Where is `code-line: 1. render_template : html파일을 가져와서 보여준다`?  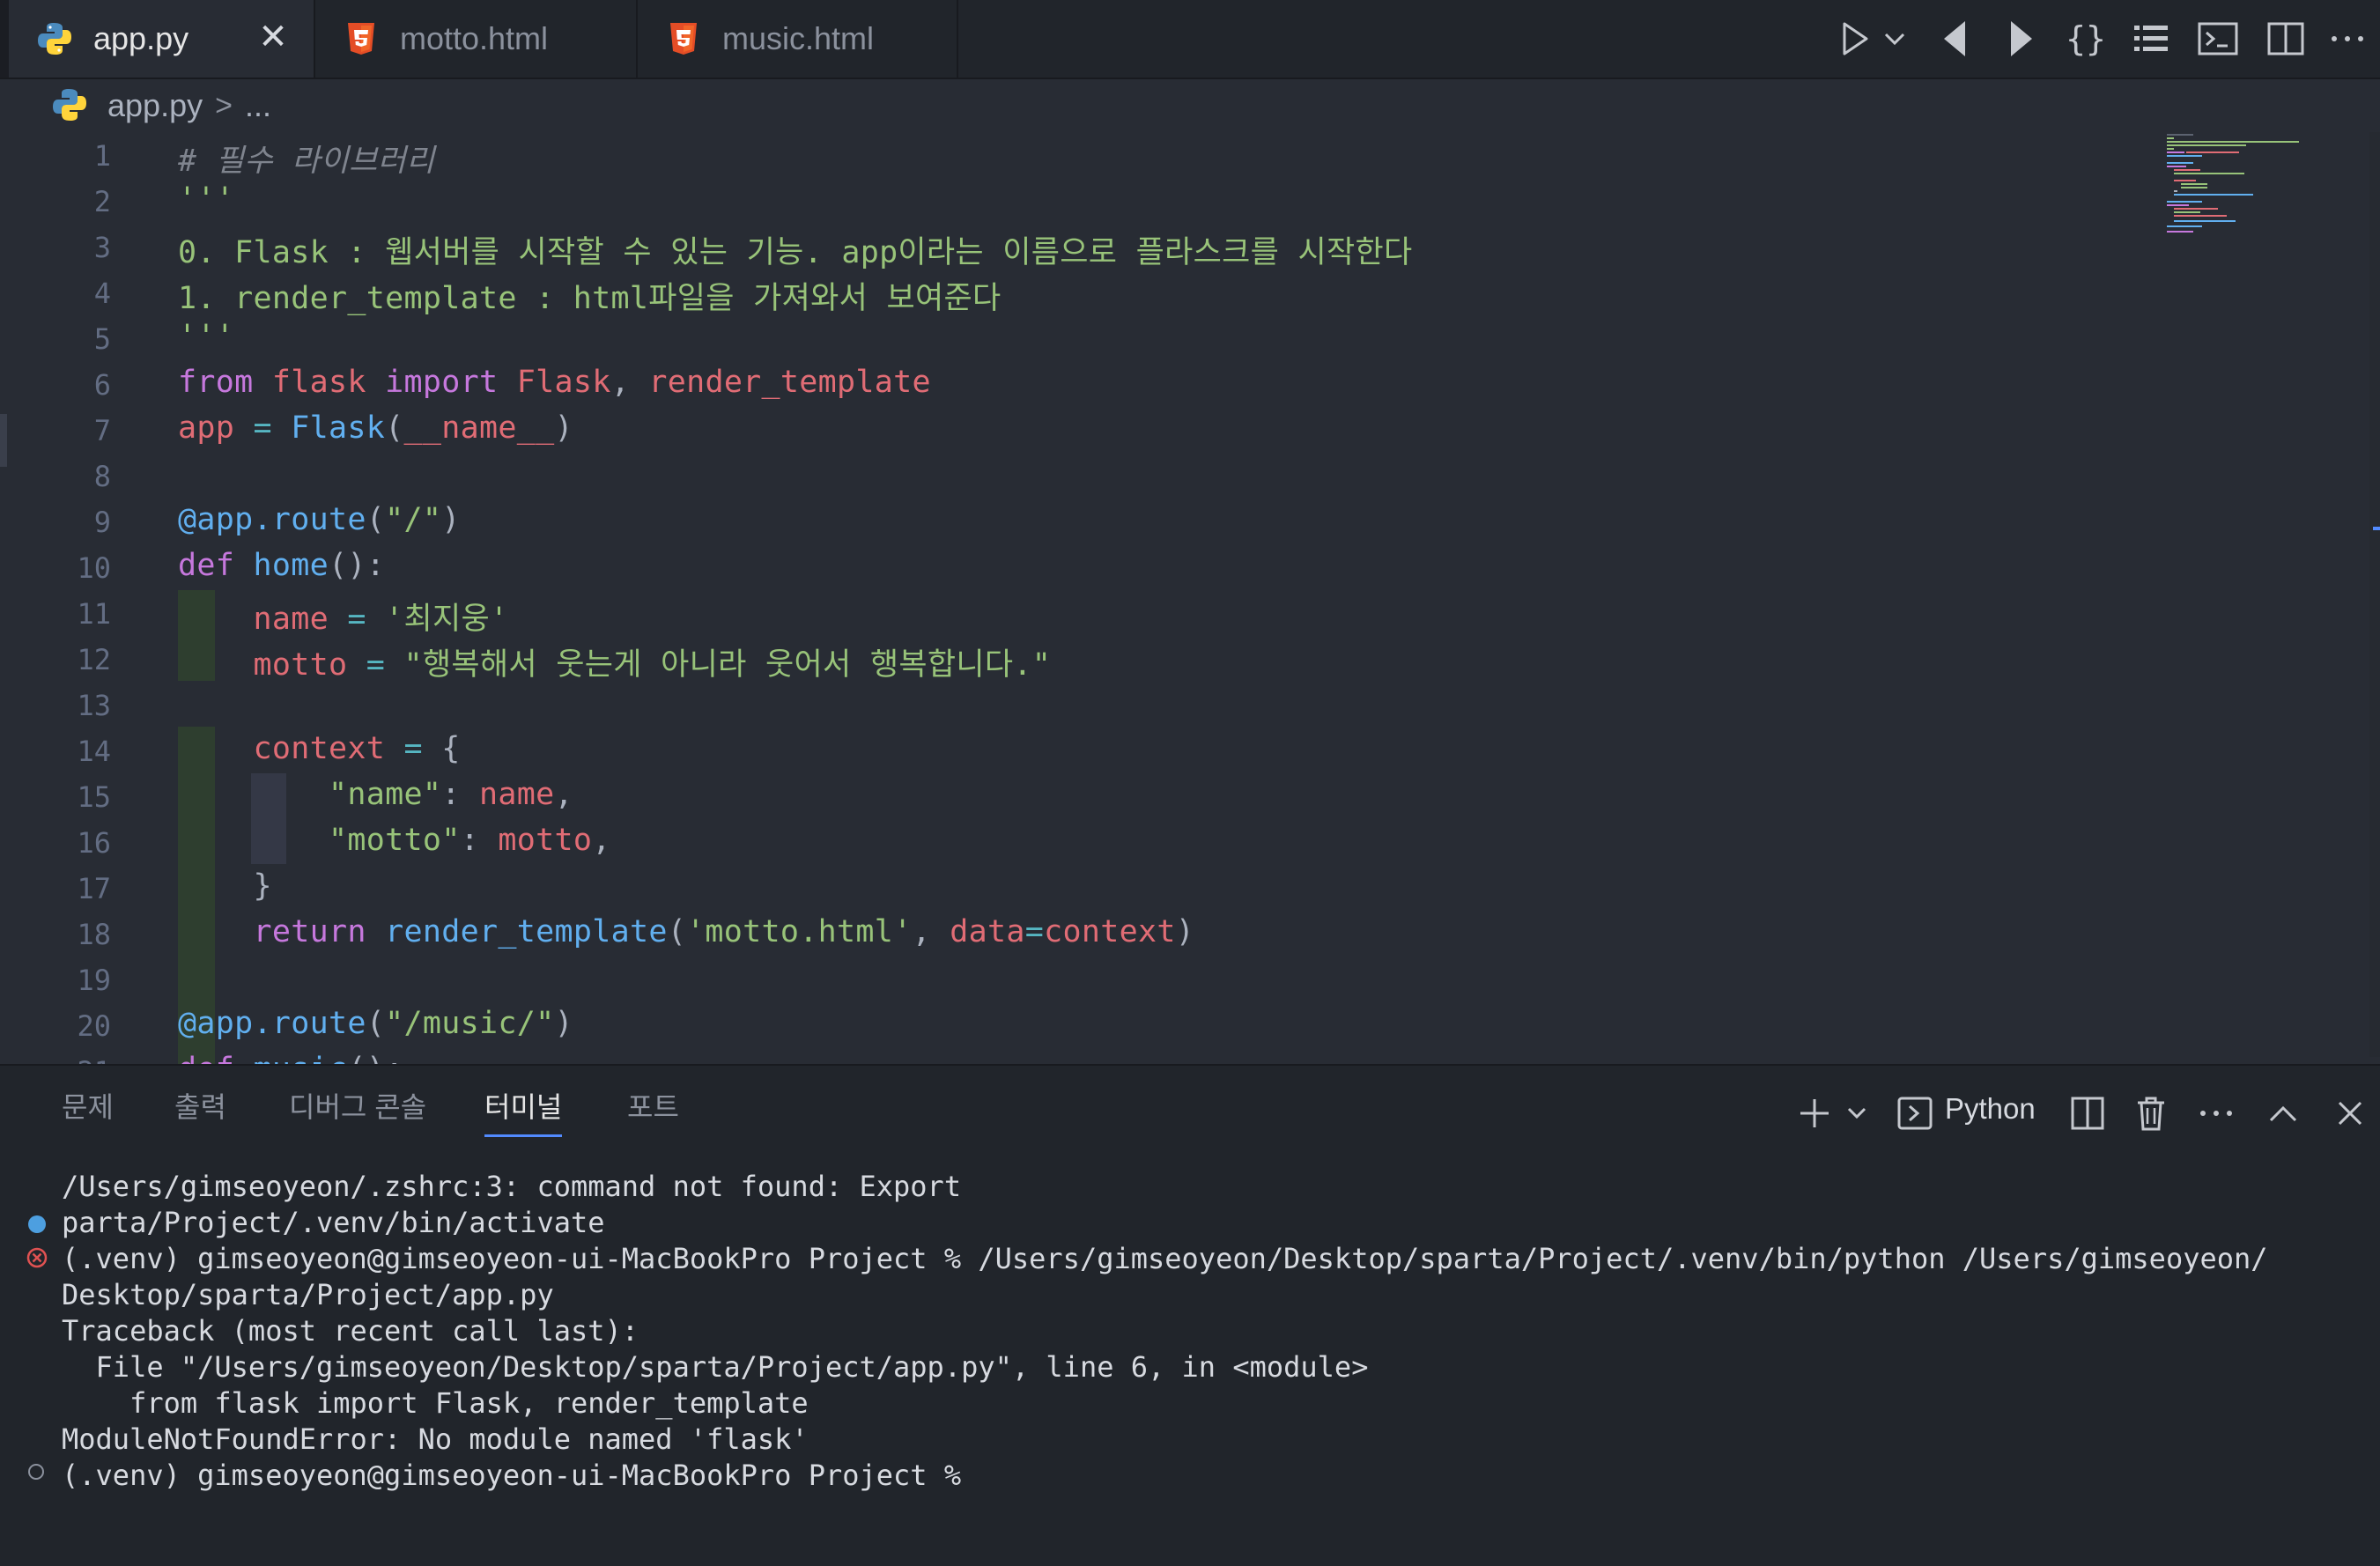
code-line: 1. render_template : html파일을 가져와서 보여준다 is located at coordinates (590, 298).